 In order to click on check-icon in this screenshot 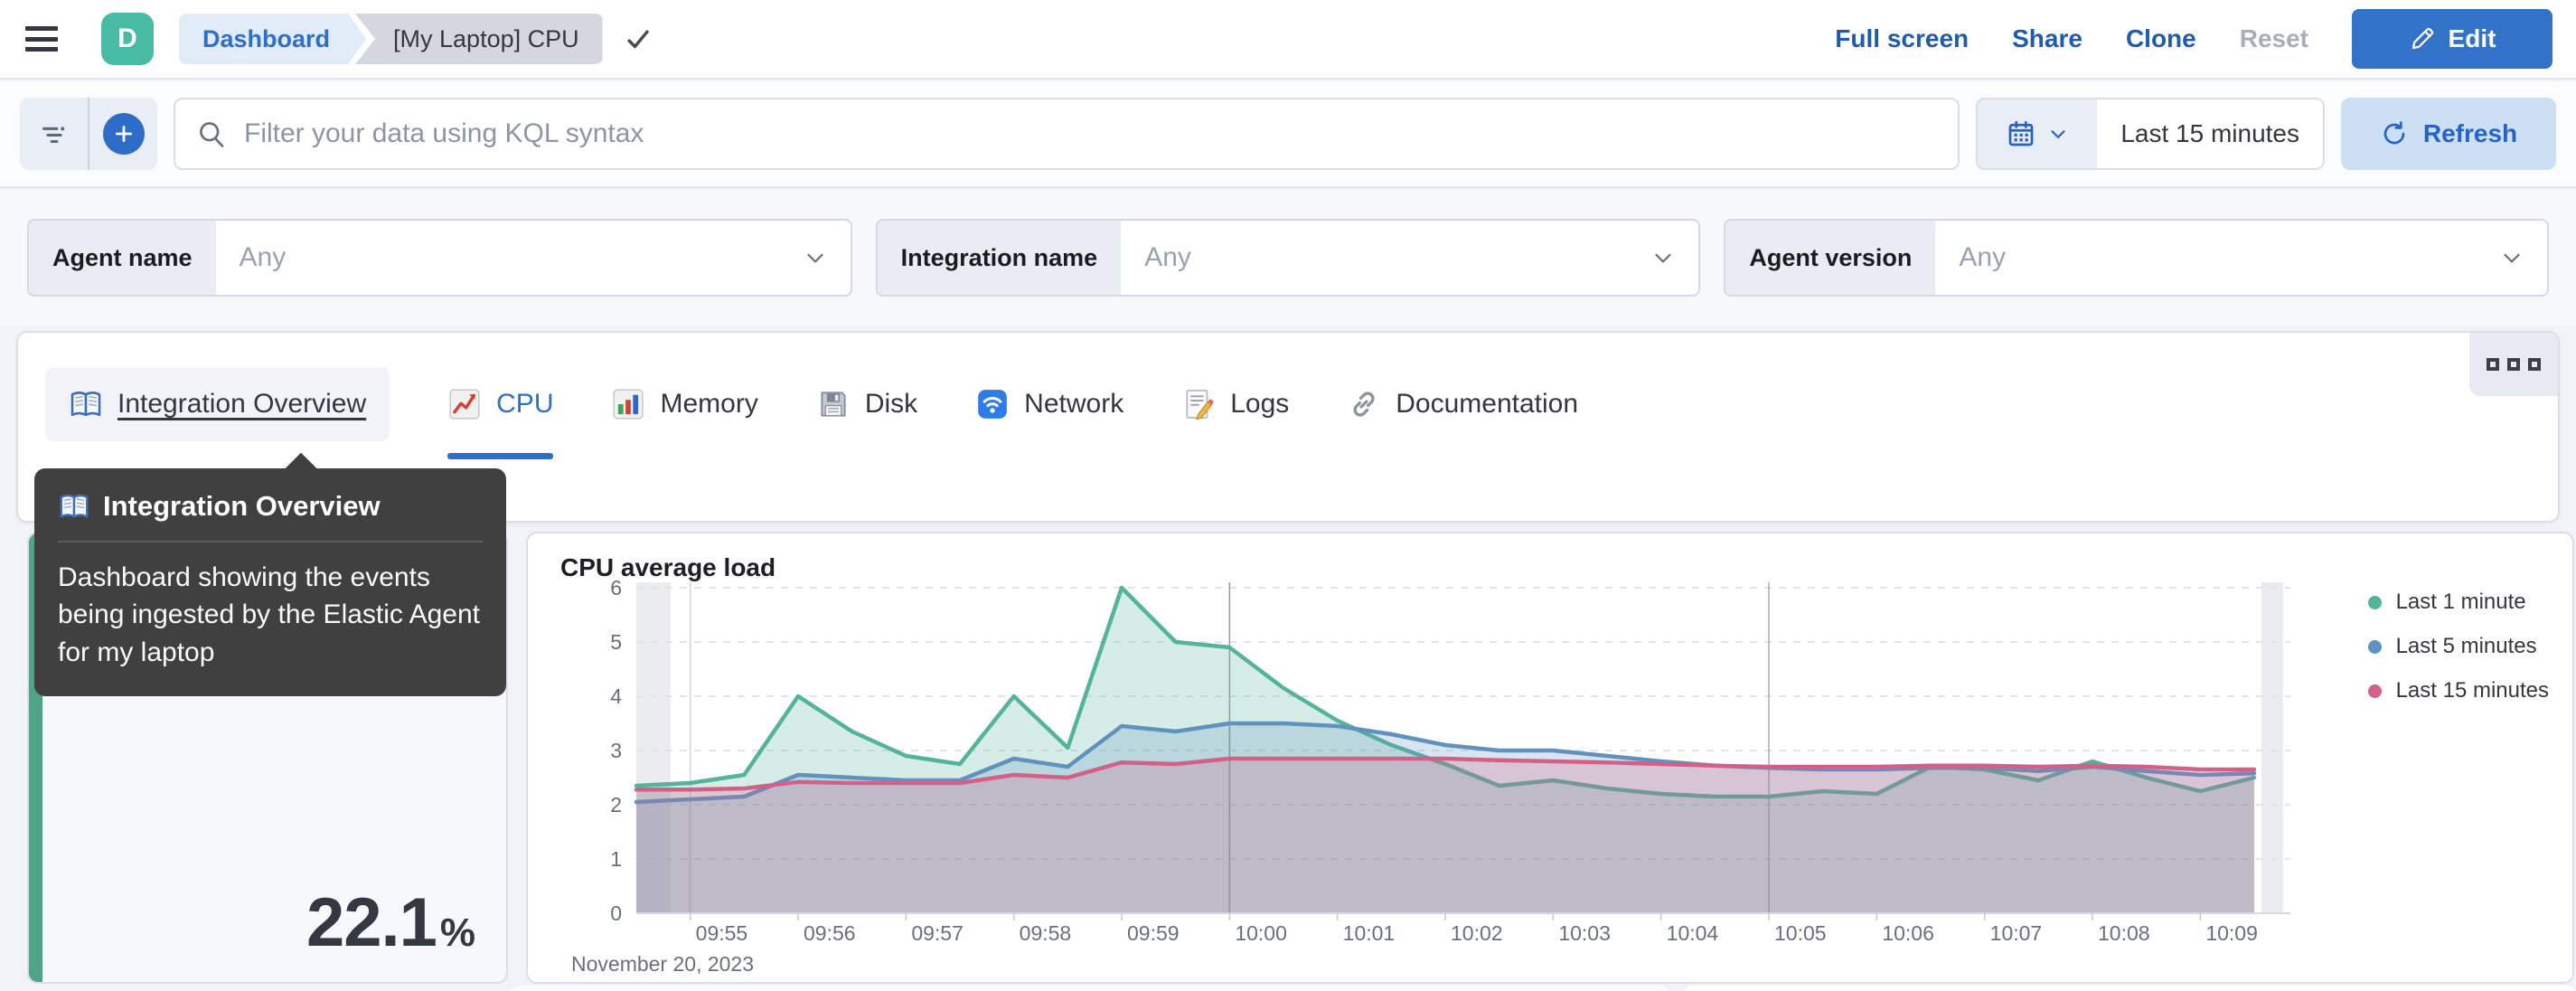, I will do `click(638, 39)`.